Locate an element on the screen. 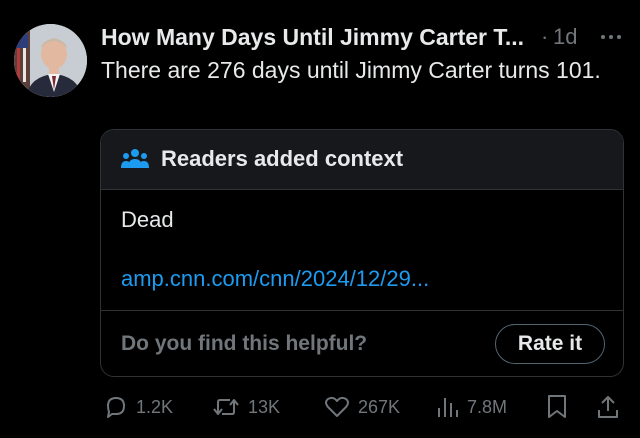 This screenshot has width=640, height=438. reply-action: 1.2K is located at coordinates (138, 407).